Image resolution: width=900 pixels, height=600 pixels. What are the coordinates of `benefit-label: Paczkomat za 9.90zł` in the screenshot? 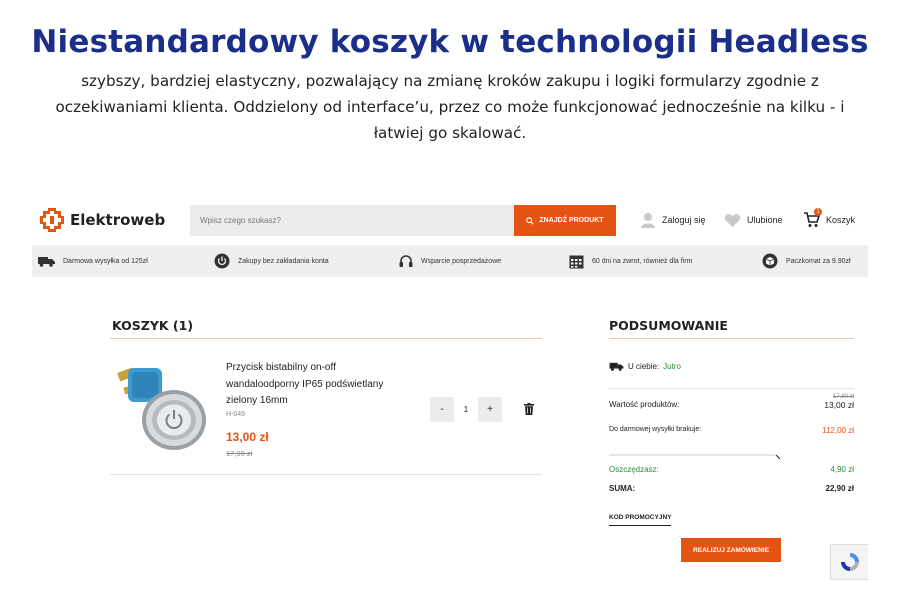 It's located at (818, 261).